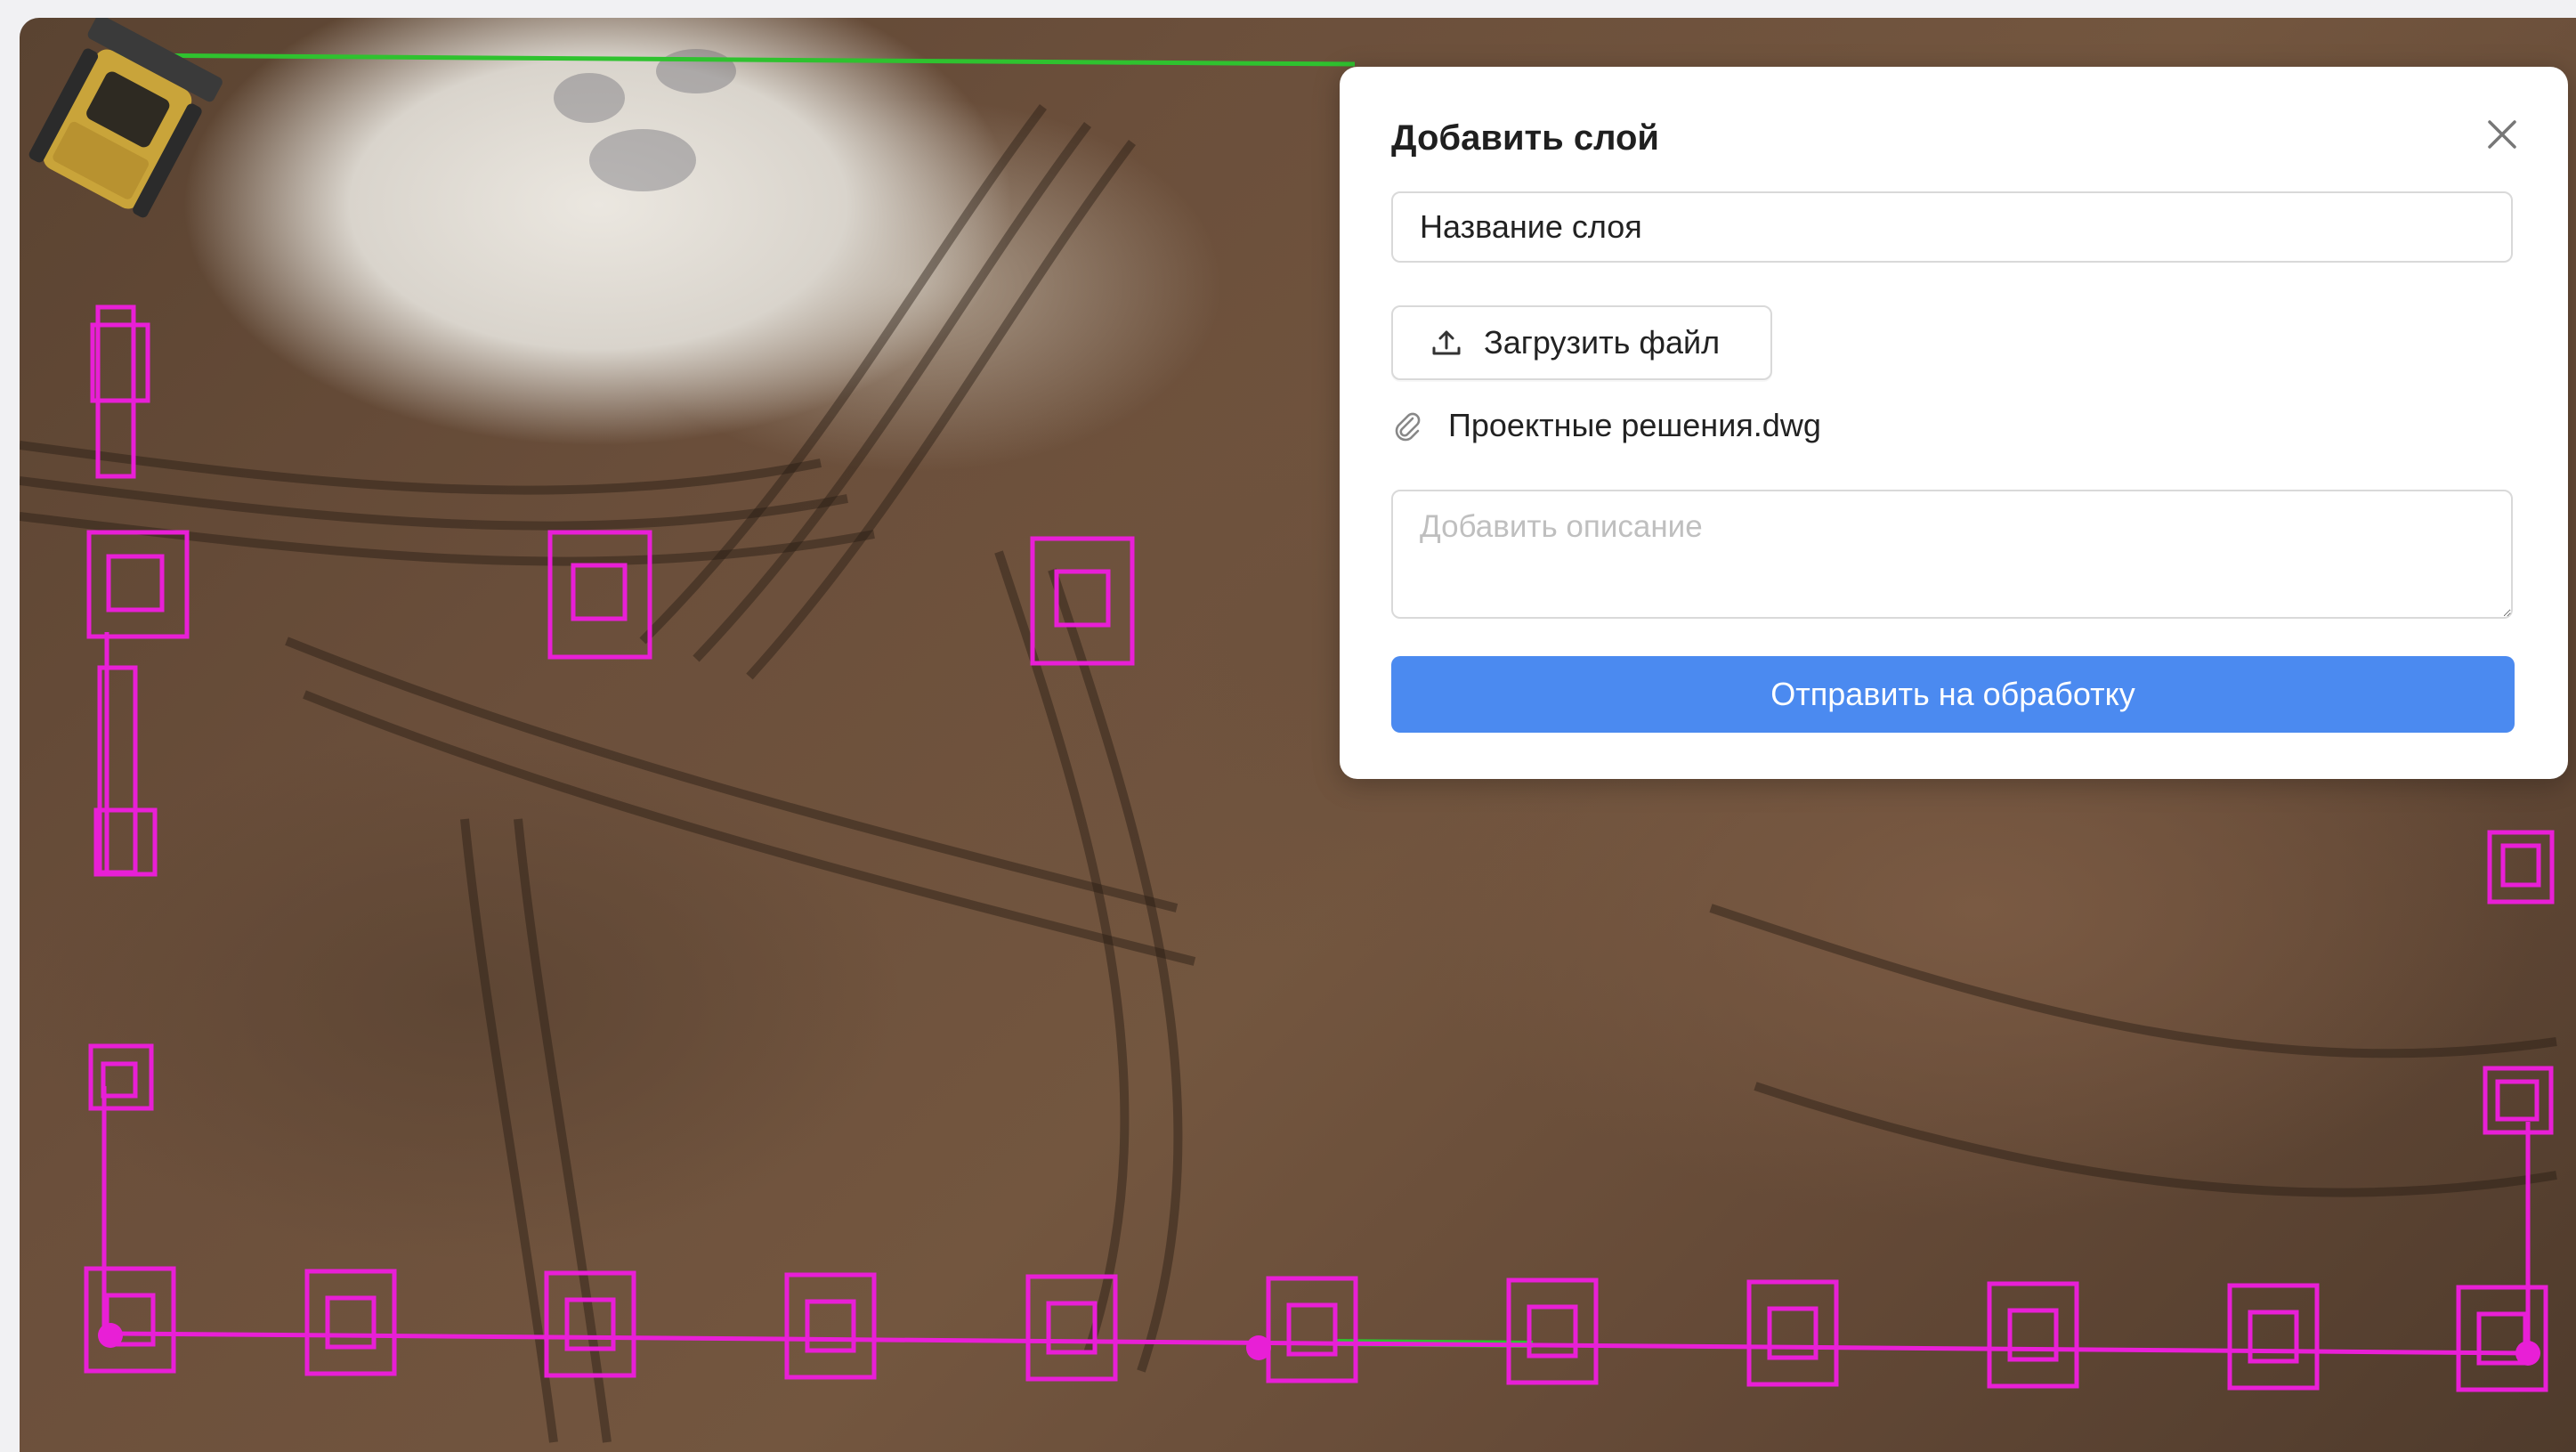  What do you see at coordinates (1408, 427) in the screenshot?
I see `paperclip-icon` at bounding box center [1408, 427].